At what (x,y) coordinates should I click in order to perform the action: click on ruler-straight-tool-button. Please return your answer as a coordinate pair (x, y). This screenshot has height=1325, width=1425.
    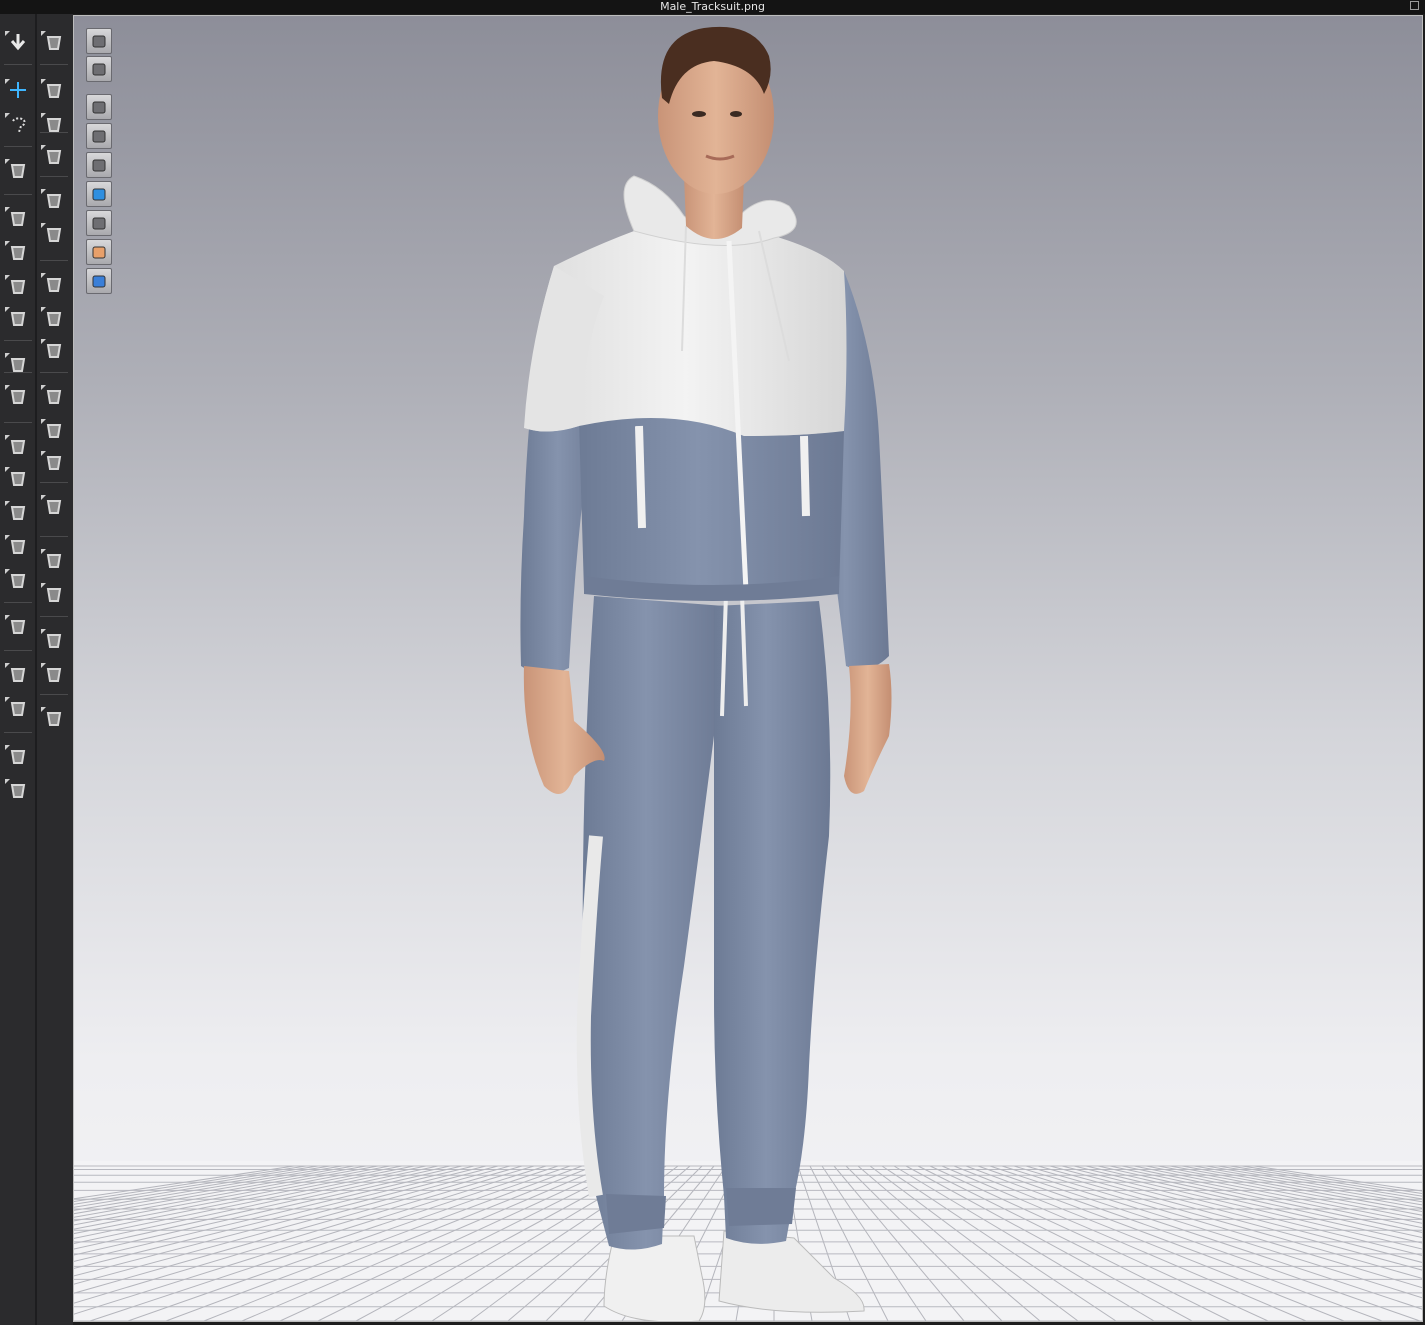
    Looking at the image, I should click on (18, 708).